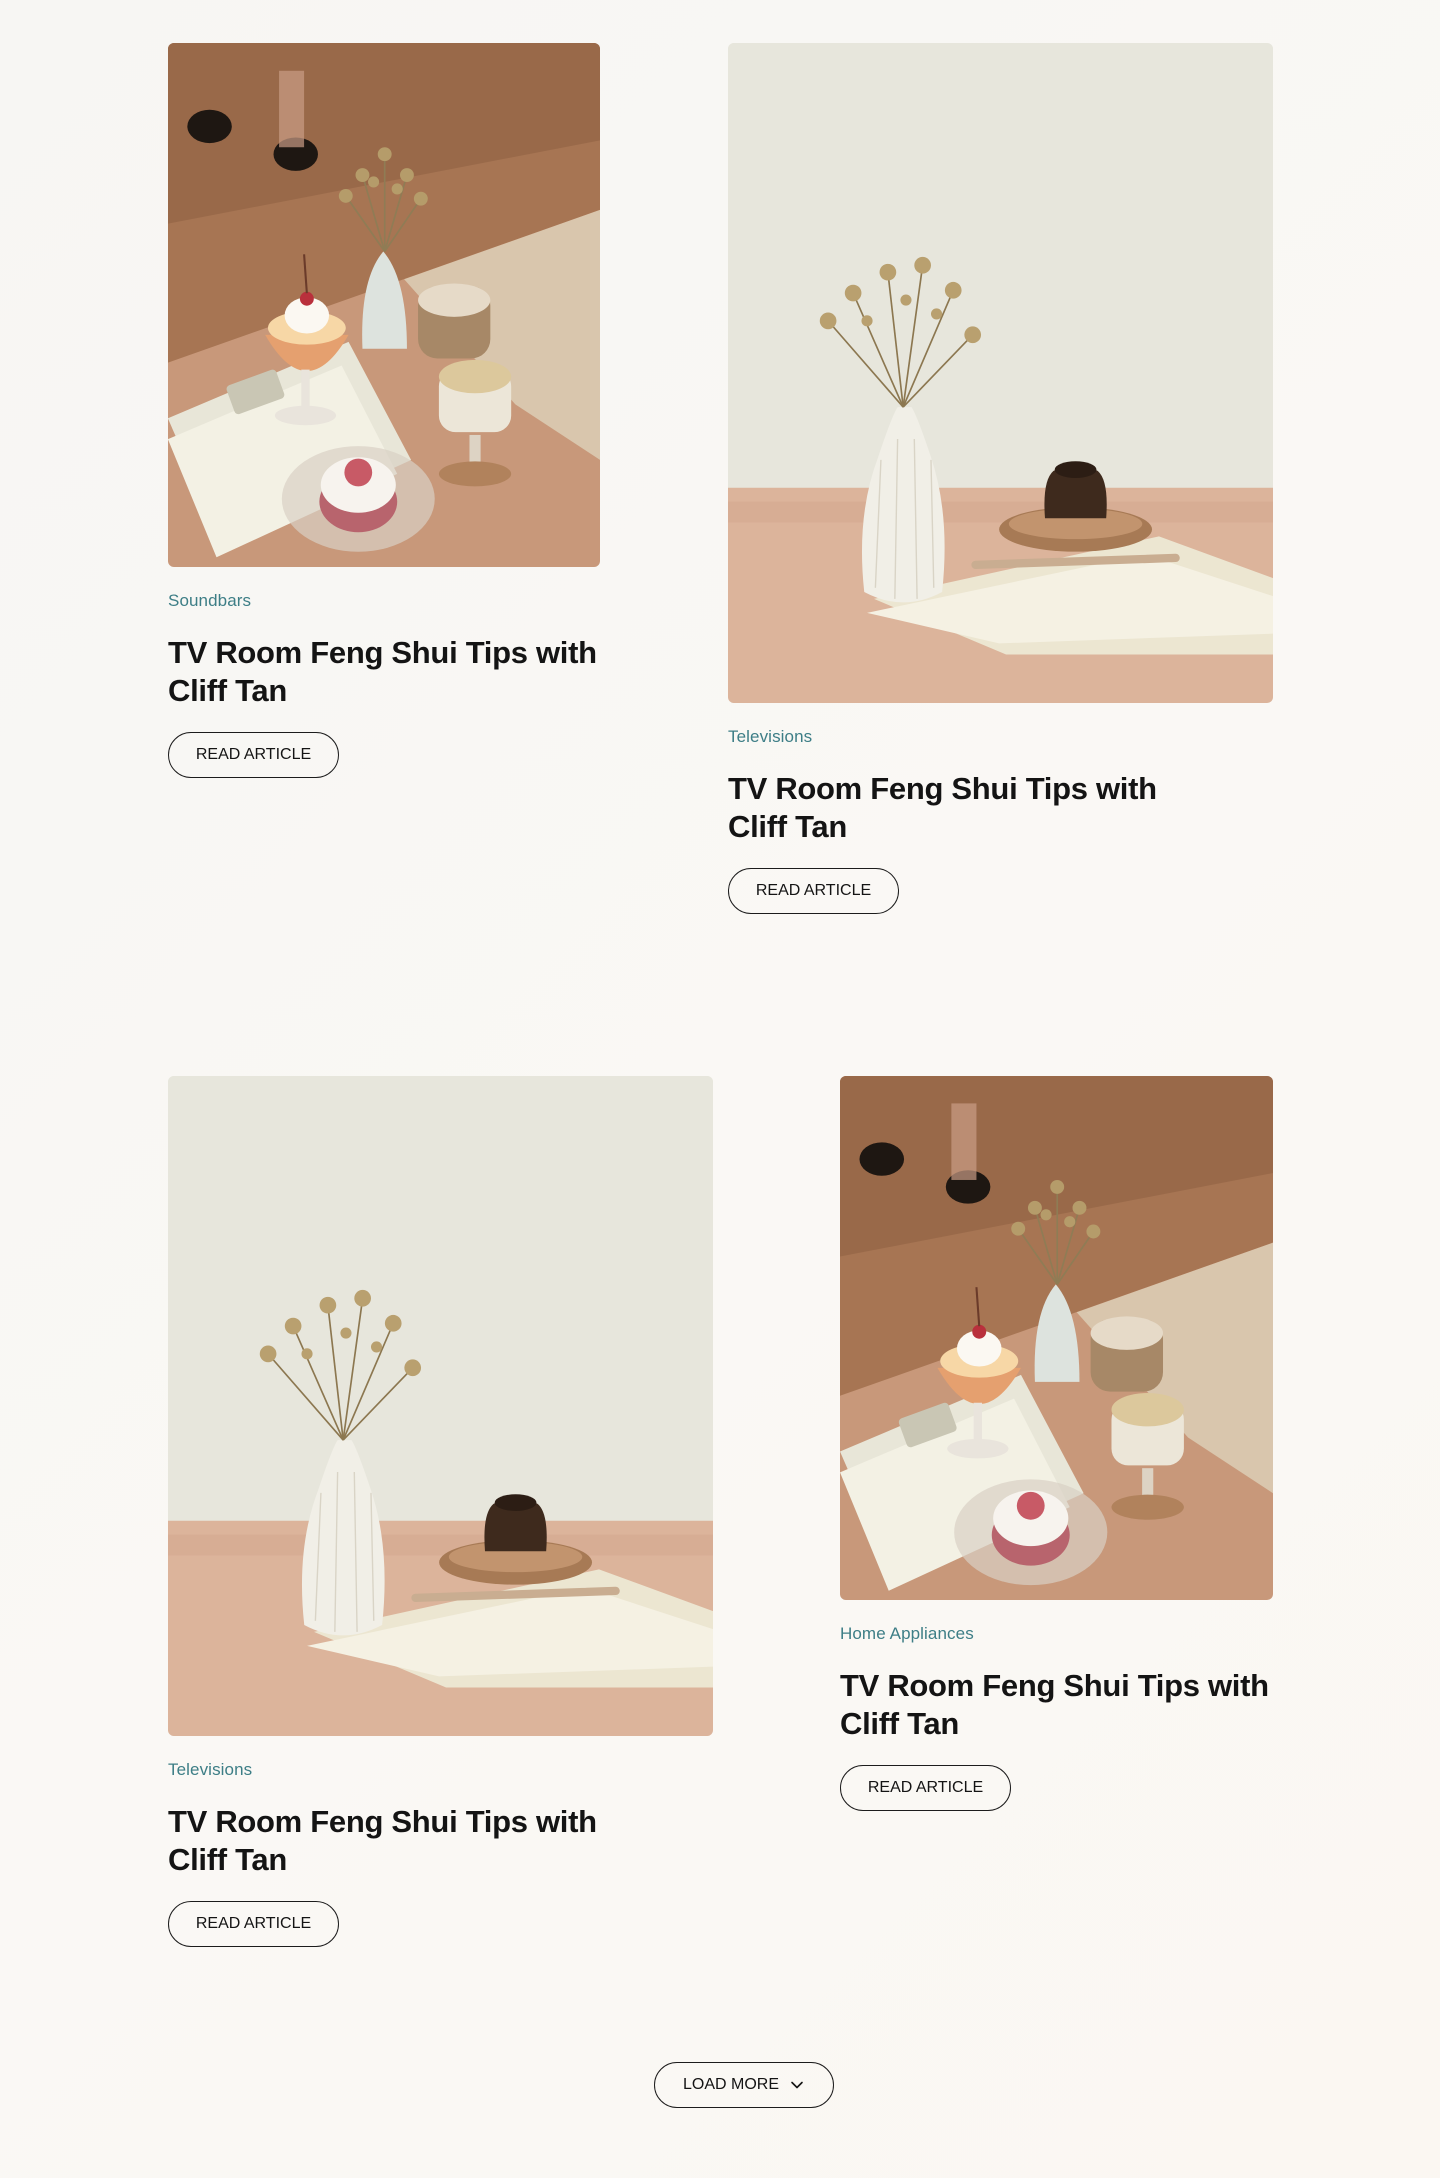  I want to click on article-category: Home Appliances, so click(1056, 1635).